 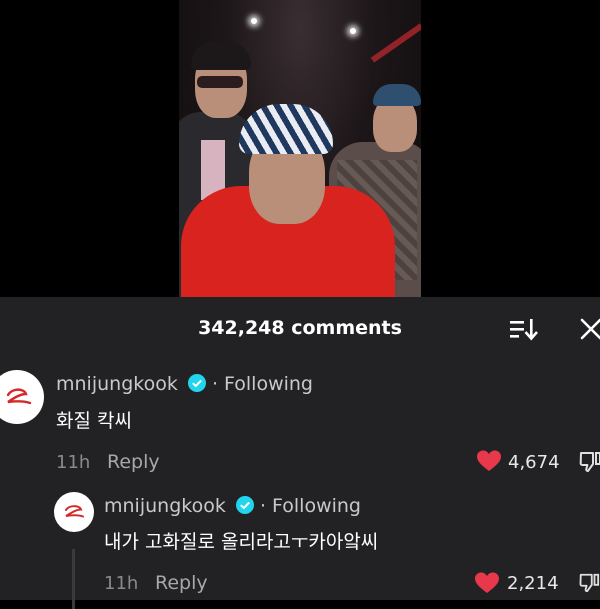 What do you see at coordinates (534, 462) in the screenshot?
I see `like-count: 4,674` at bounding box center [534, 462].